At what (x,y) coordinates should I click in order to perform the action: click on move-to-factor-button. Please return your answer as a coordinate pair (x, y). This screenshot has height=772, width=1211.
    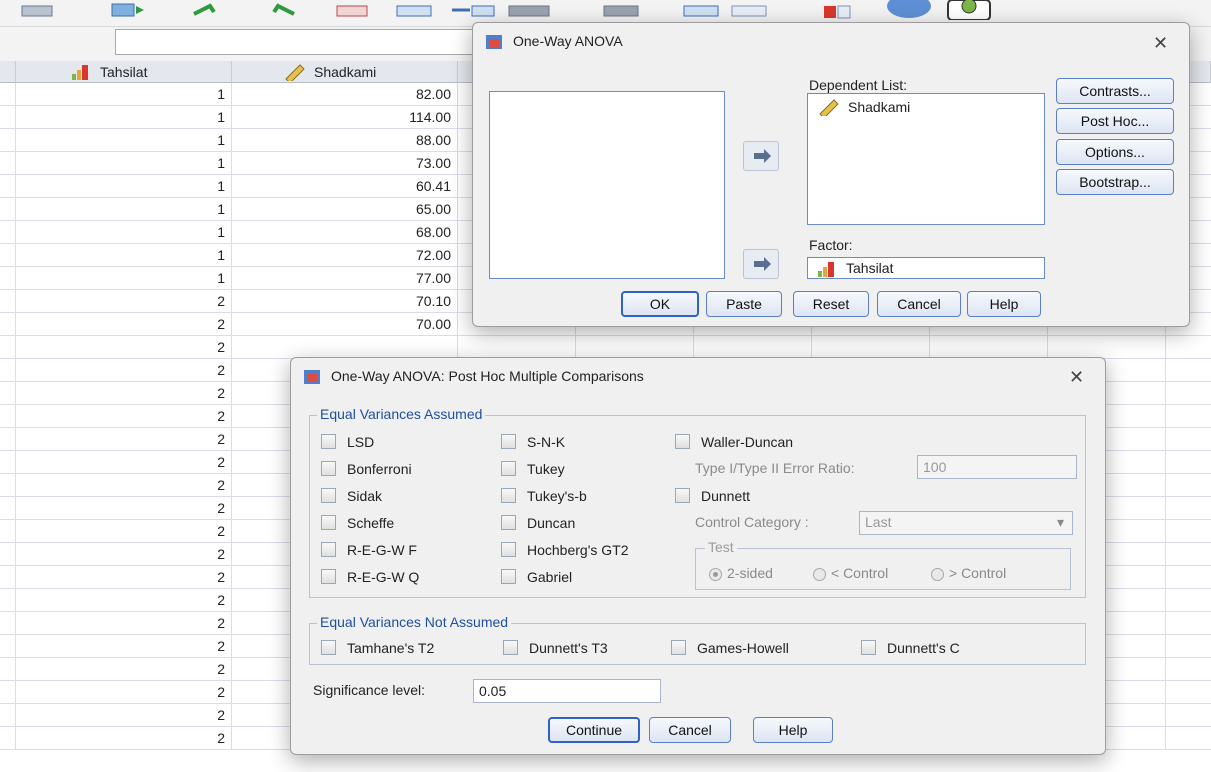
    Looking at the image, I should click on (761, 264).